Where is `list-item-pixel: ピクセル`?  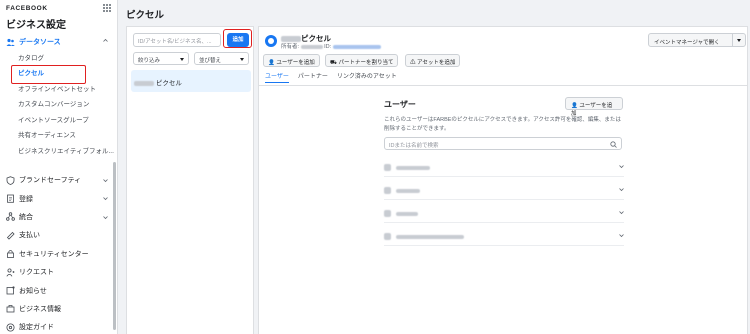 list-item-pixel: ピクセル is located at coordinates (191, 81).